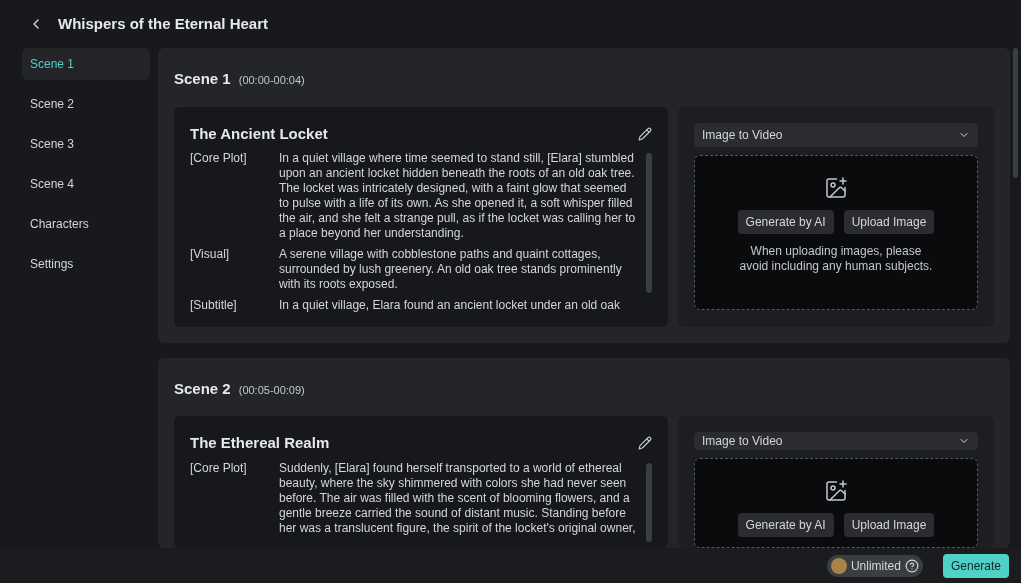 The width and height of the screenshot is (1021, 583). I want to click on field-text: In a quiet village, Elara found an ancient locket under an old oak, so click(450, 305).